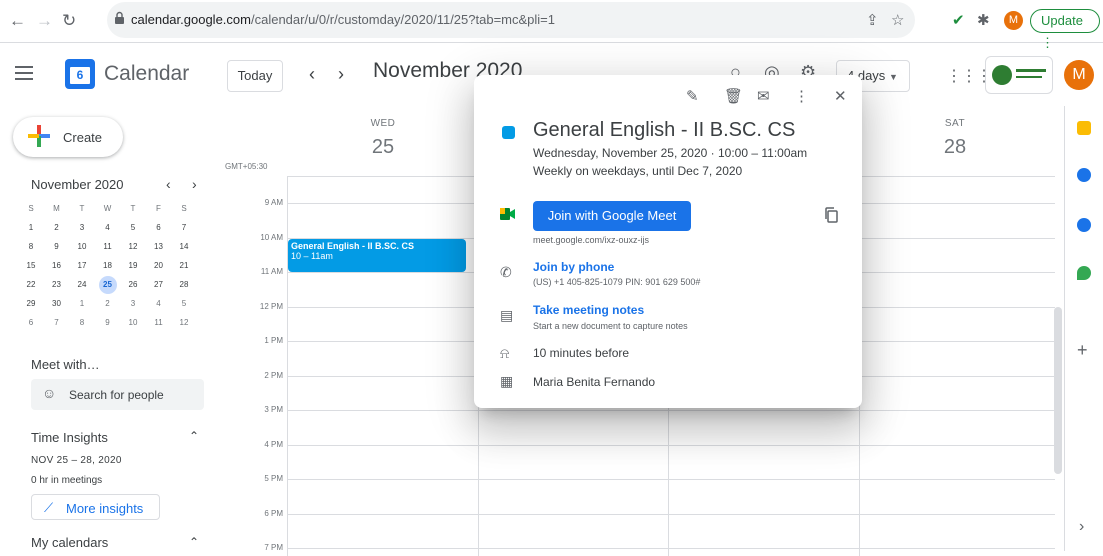  What do you see at coordinates (1084, 273) in the screenshot?
I see `maps-icon` at bounding box center [1084, 273].